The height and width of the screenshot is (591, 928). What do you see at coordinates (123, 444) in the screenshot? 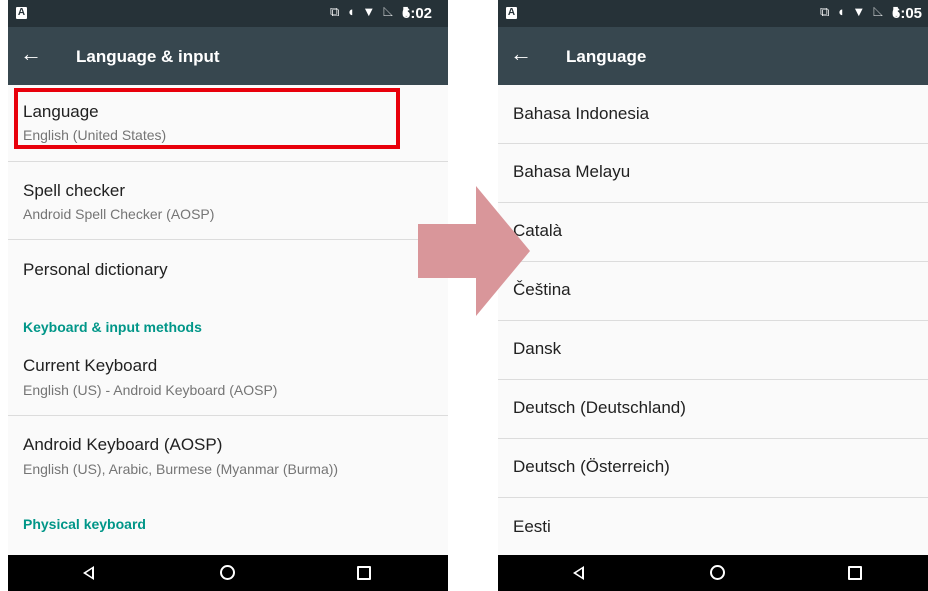
I see `setting-title: Android Keyboard (AOSP)` at bounding box center [123, 444].